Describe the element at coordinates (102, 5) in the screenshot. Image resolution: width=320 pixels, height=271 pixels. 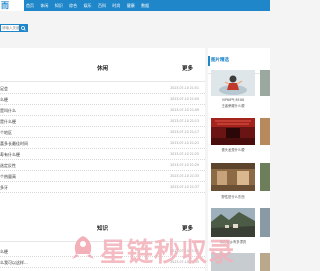
I see `nav-item-encyclopedia: 百科` at that location.